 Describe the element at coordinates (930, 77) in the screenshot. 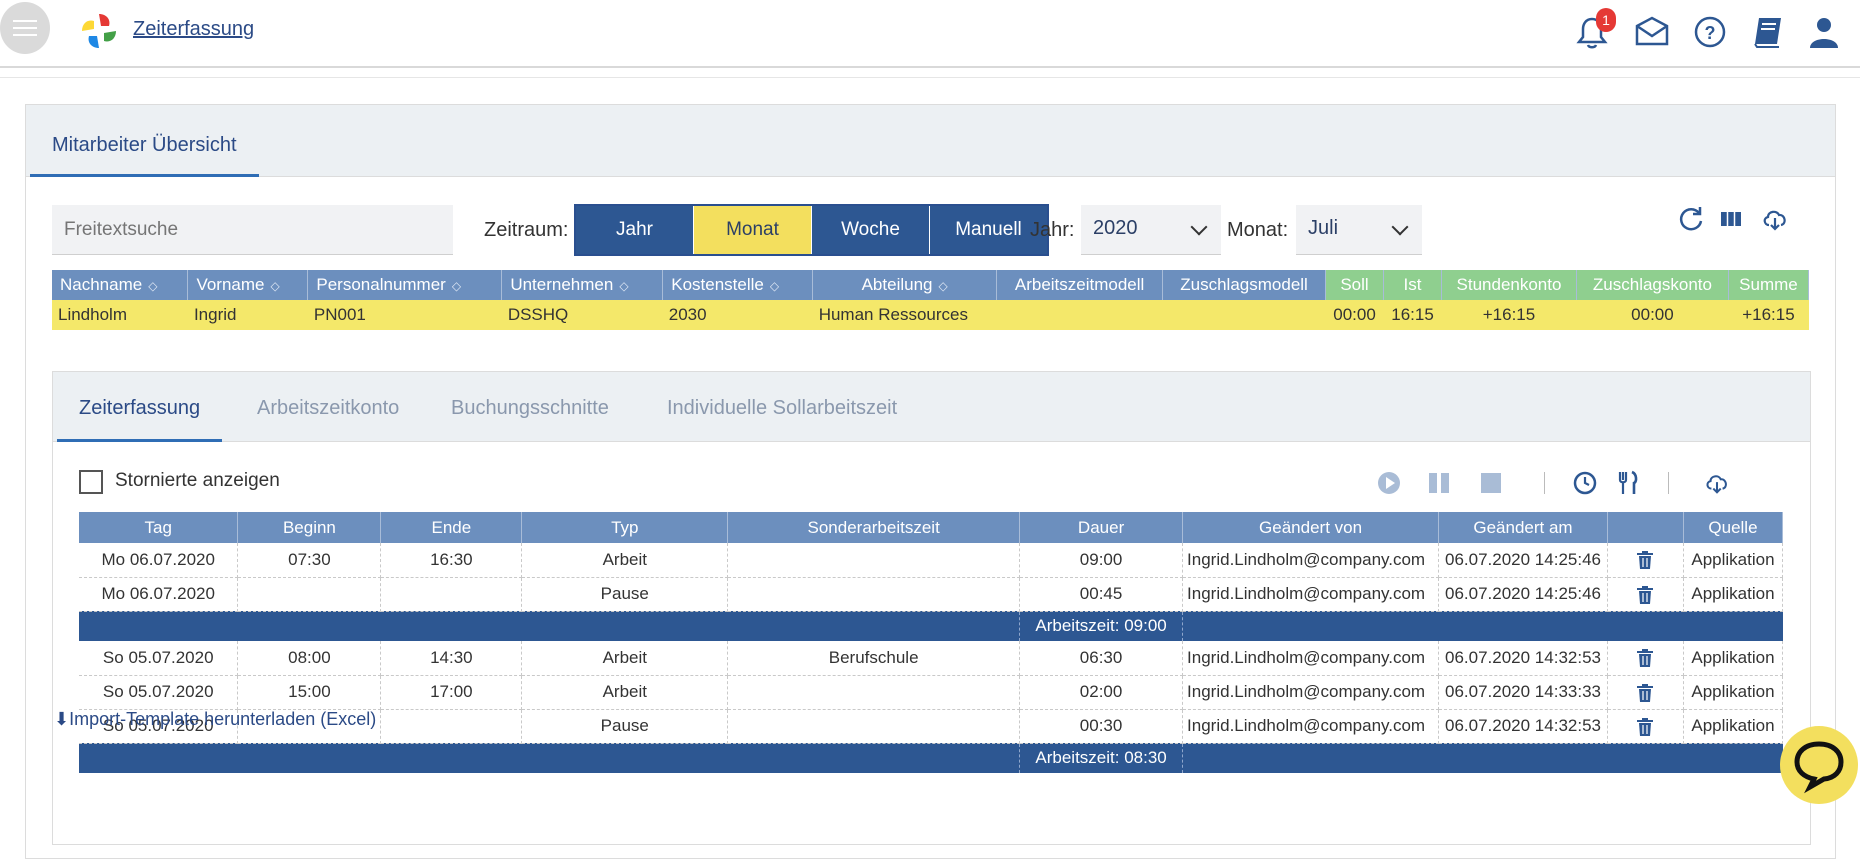

I see `divider` at that location.